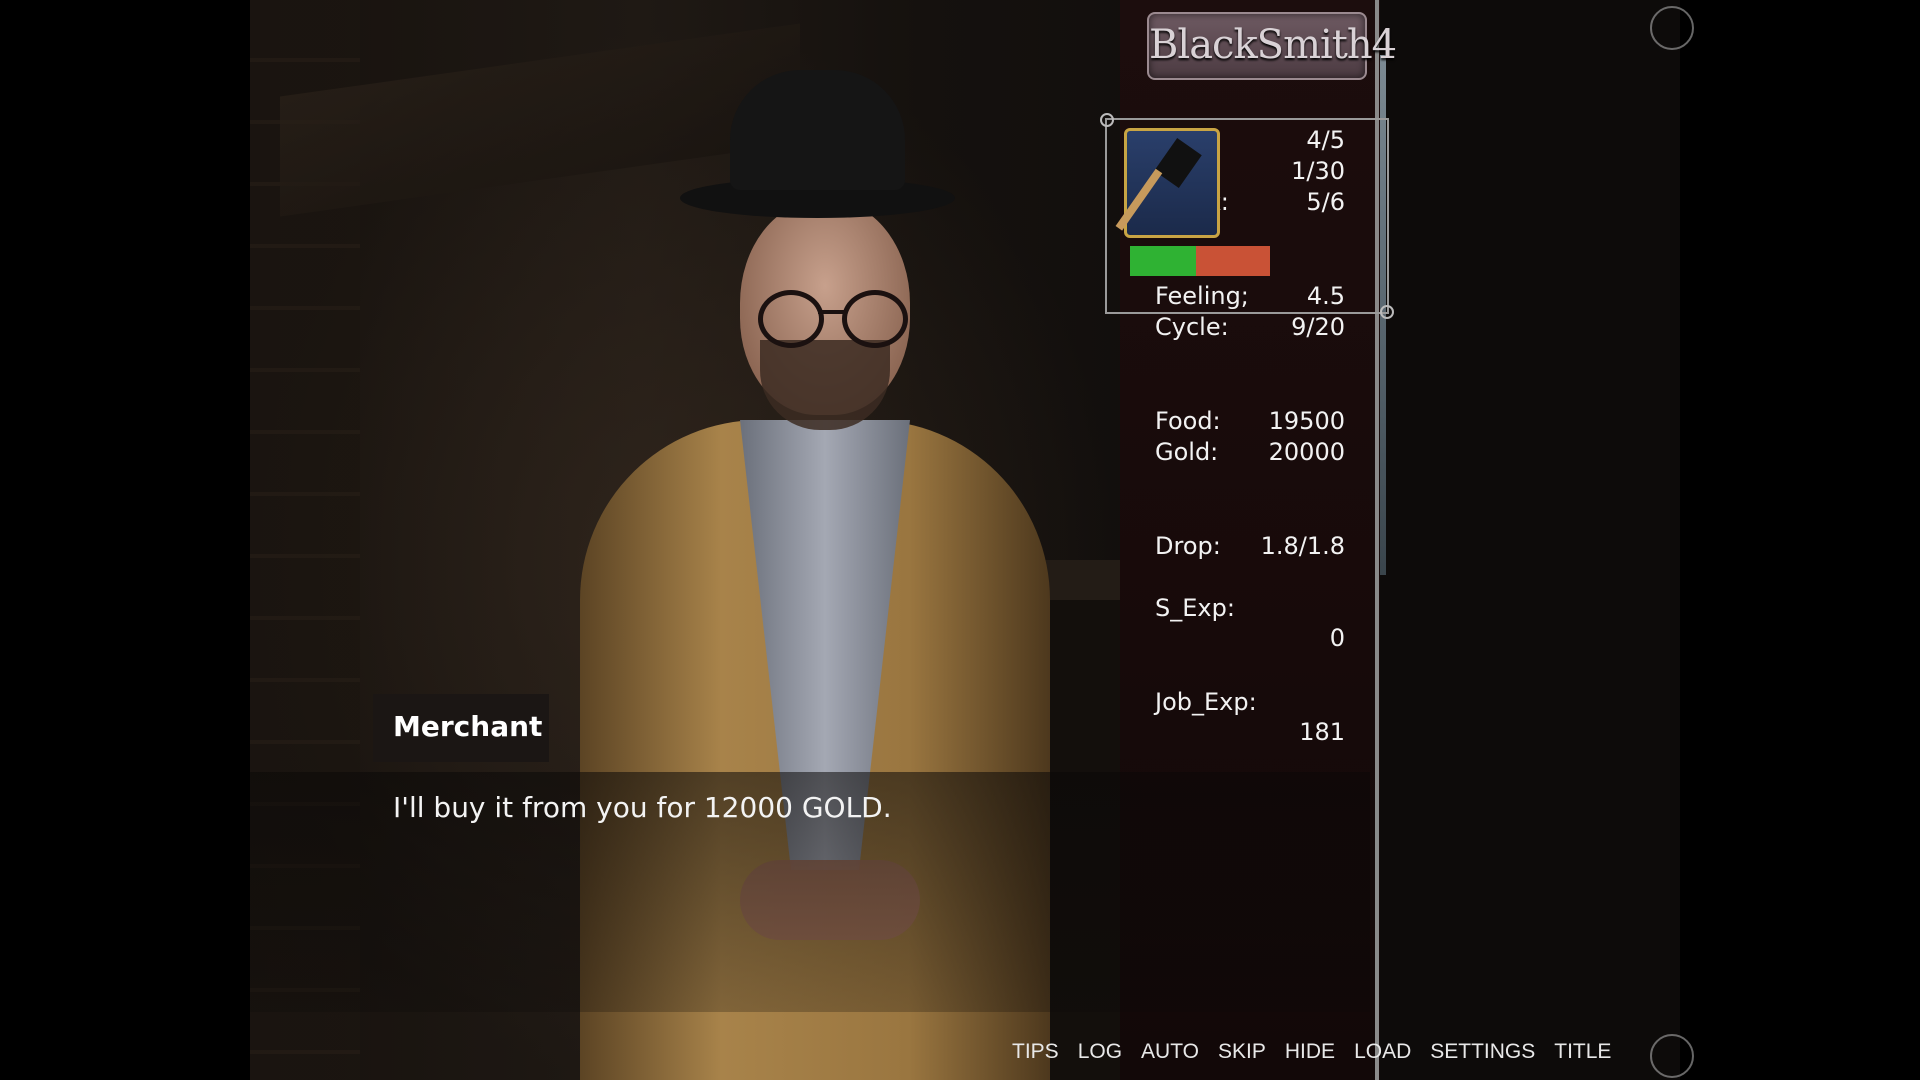 The image size is (1920, 1080). What do you see at coordinates (1250, 547) in the screenshot?
I see `stat-drop: Drop: 1.8/1.8` at bounding box center [1250, 547].